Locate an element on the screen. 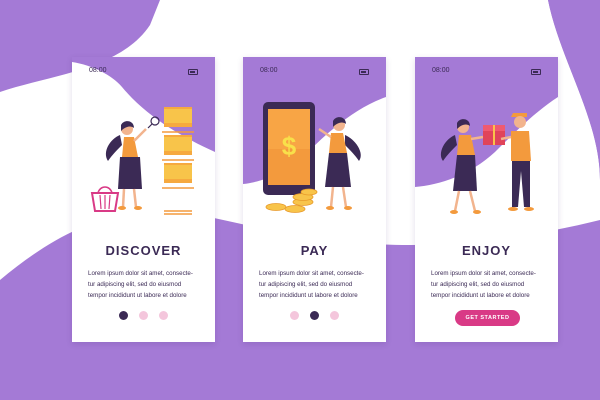 The width and height of the screenshot is (600, 400). product-boxes is located at coordinates (178, 161).